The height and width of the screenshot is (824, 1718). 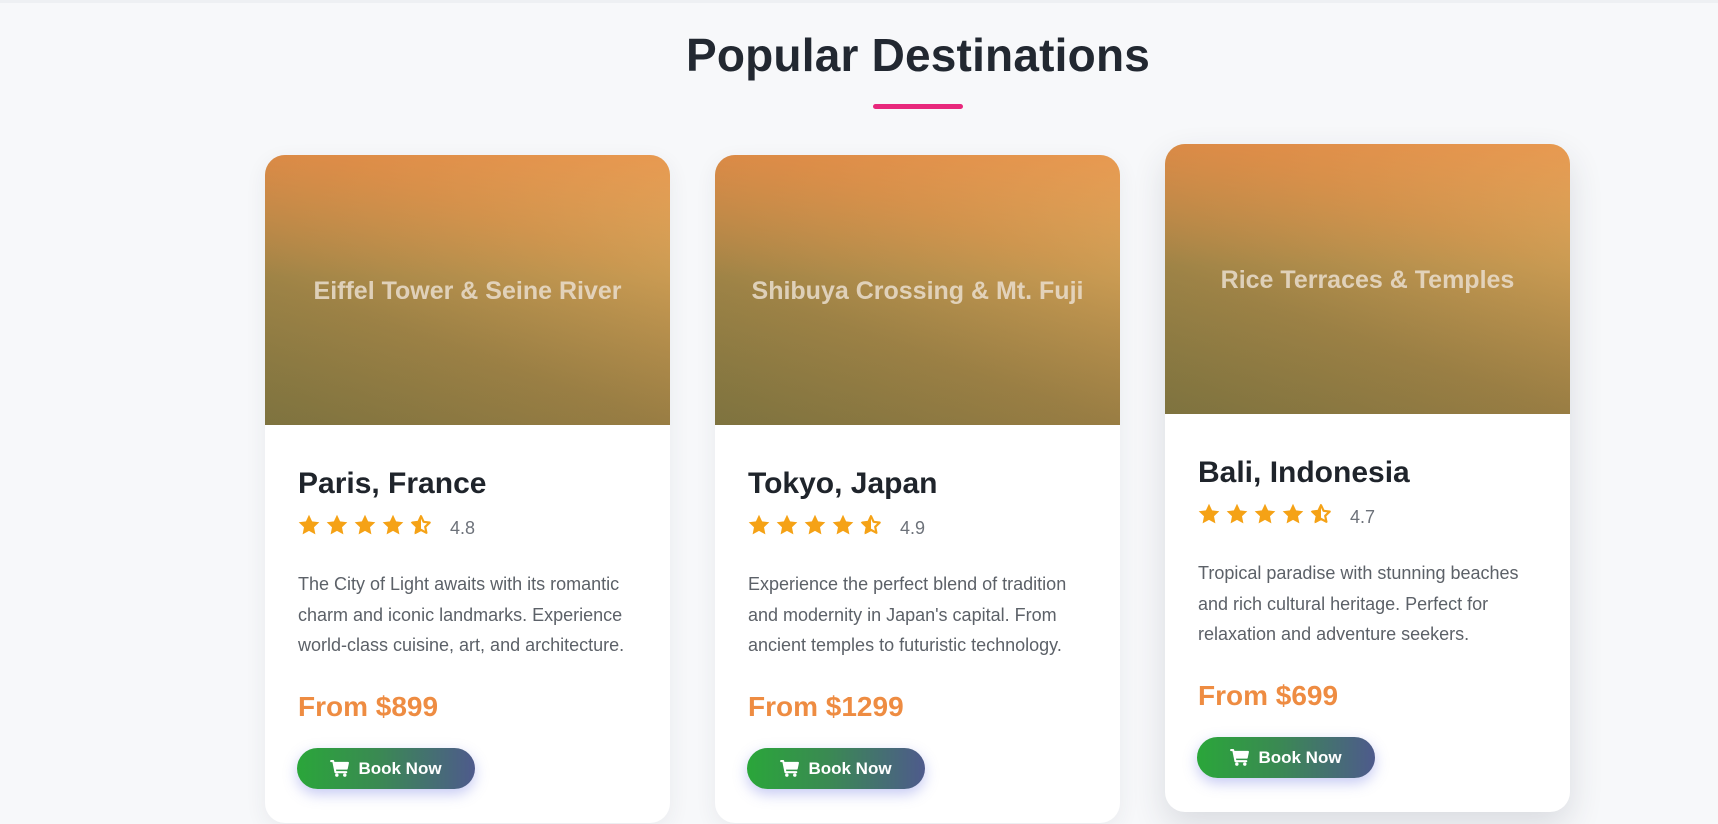 I want to click on destination-image: Shibuya Crossing & Mt. Fuji, so click(x=917, y=290).